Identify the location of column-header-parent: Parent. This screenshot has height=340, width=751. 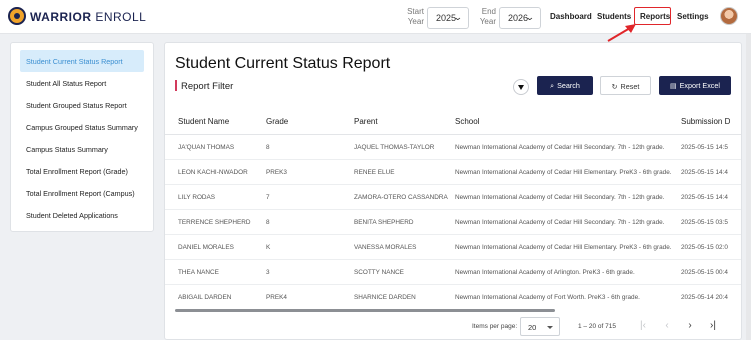
(366, 121).